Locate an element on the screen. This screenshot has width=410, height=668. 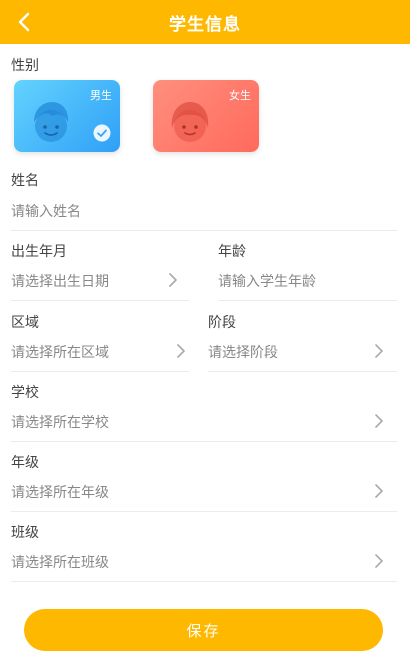
girl-avatar-icon is located at coordinates (190, 122).